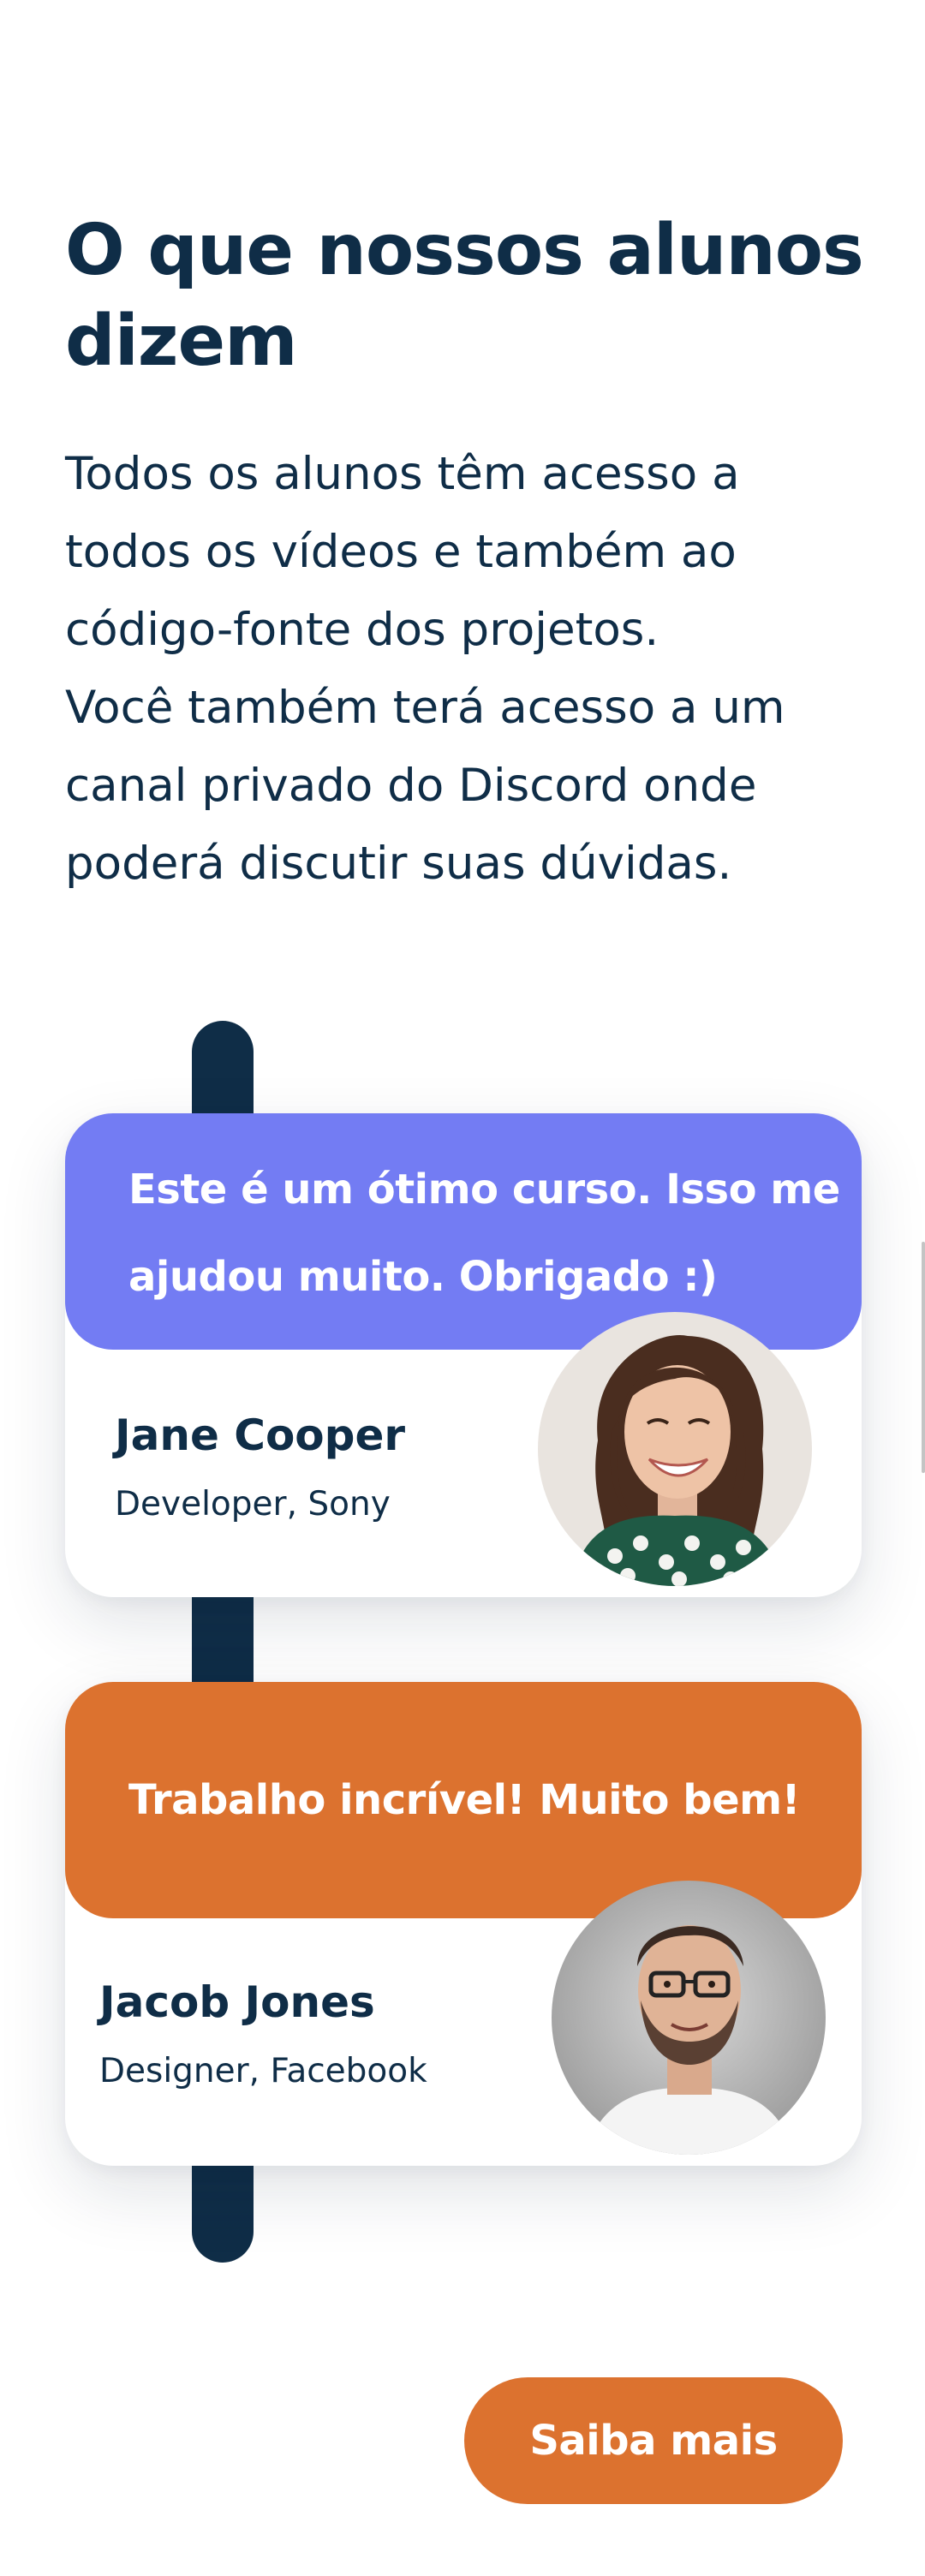 Image resolution: width=925 pixels, height=2576 pixels. What do you see at coordinates (425, 708) in the screenshot?
I see `intro-line: Você também terá acesso a um` at bounding box center [425, 708].